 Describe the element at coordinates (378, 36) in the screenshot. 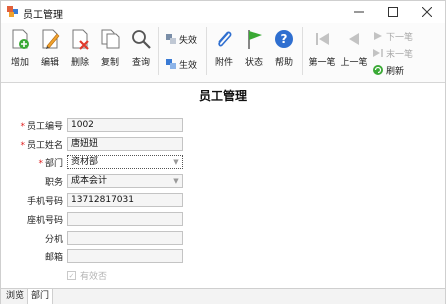

I see `next-record-icon` at that location.